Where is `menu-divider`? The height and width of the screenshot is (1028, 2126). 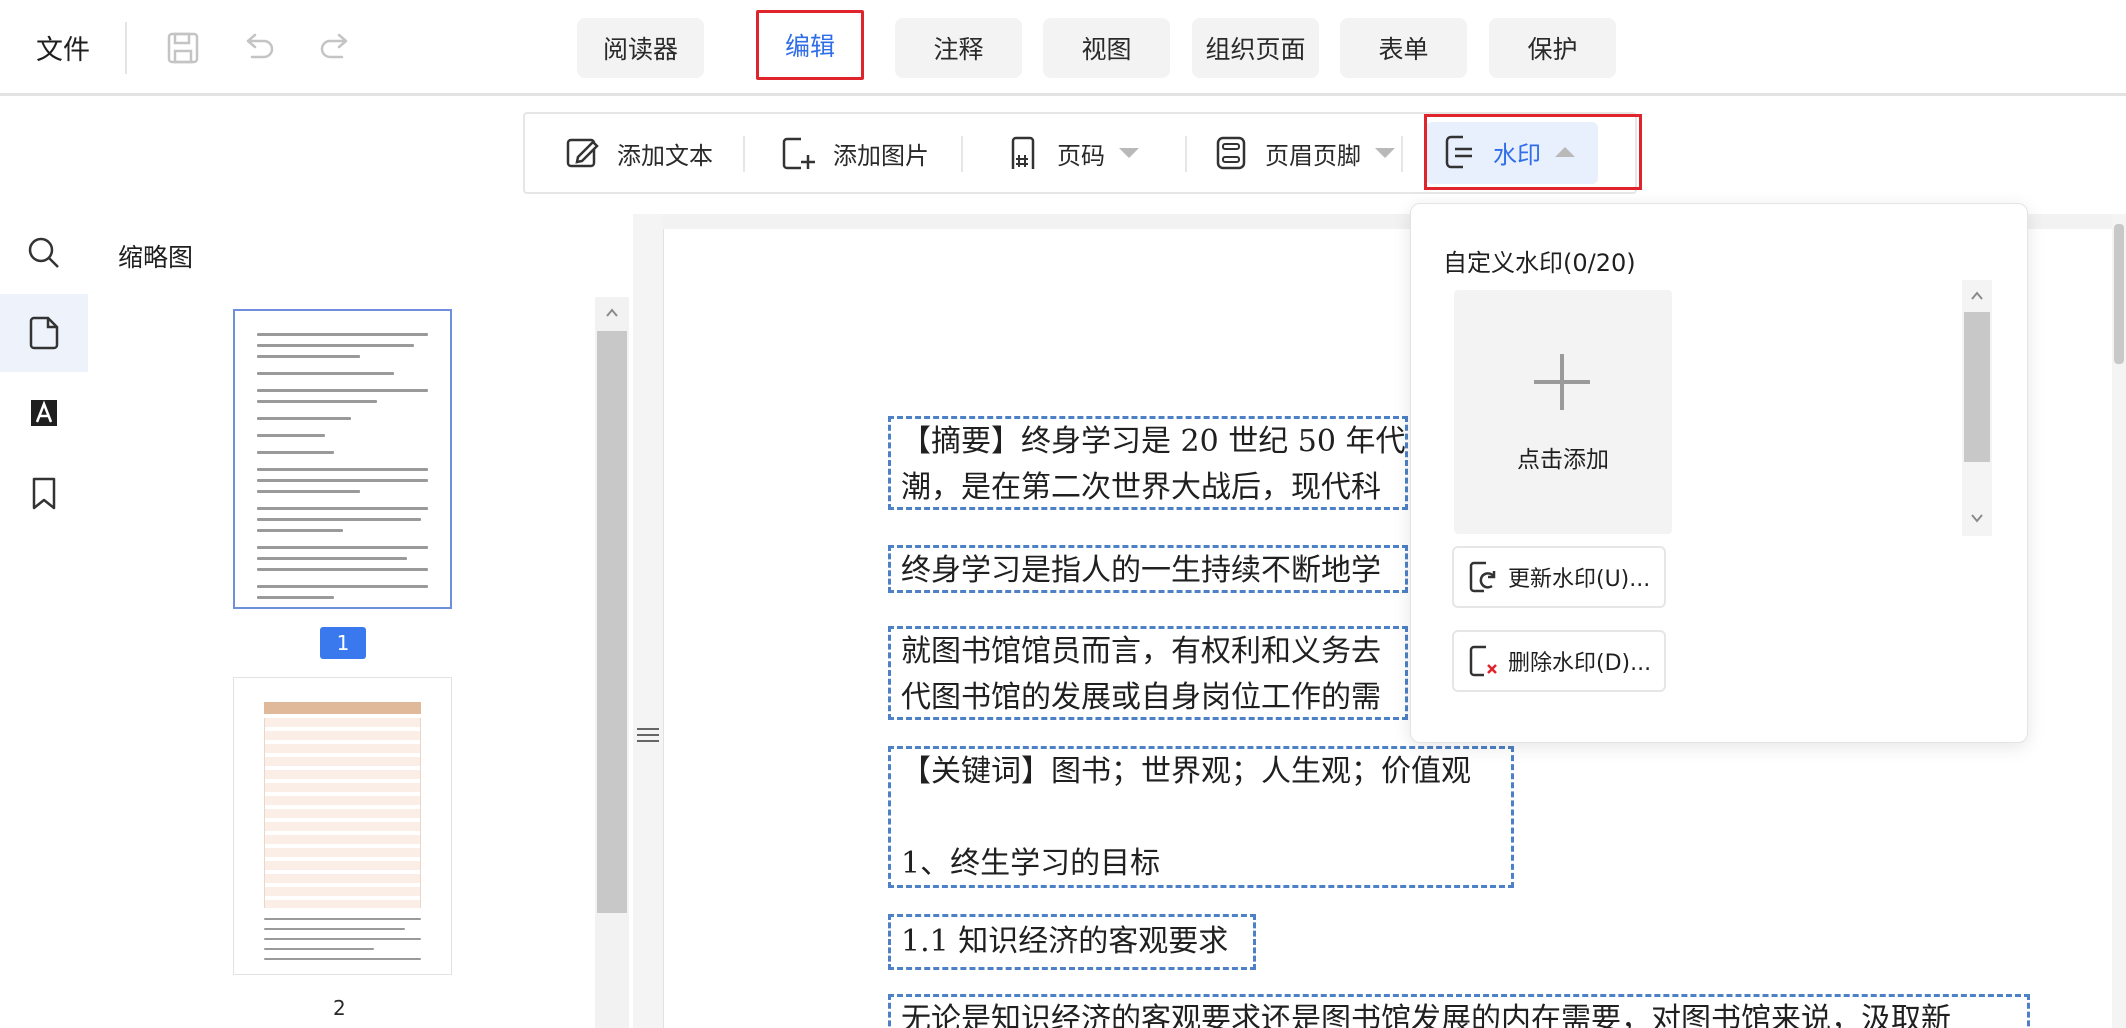 menu-divider is located at coordinates (126, 48).